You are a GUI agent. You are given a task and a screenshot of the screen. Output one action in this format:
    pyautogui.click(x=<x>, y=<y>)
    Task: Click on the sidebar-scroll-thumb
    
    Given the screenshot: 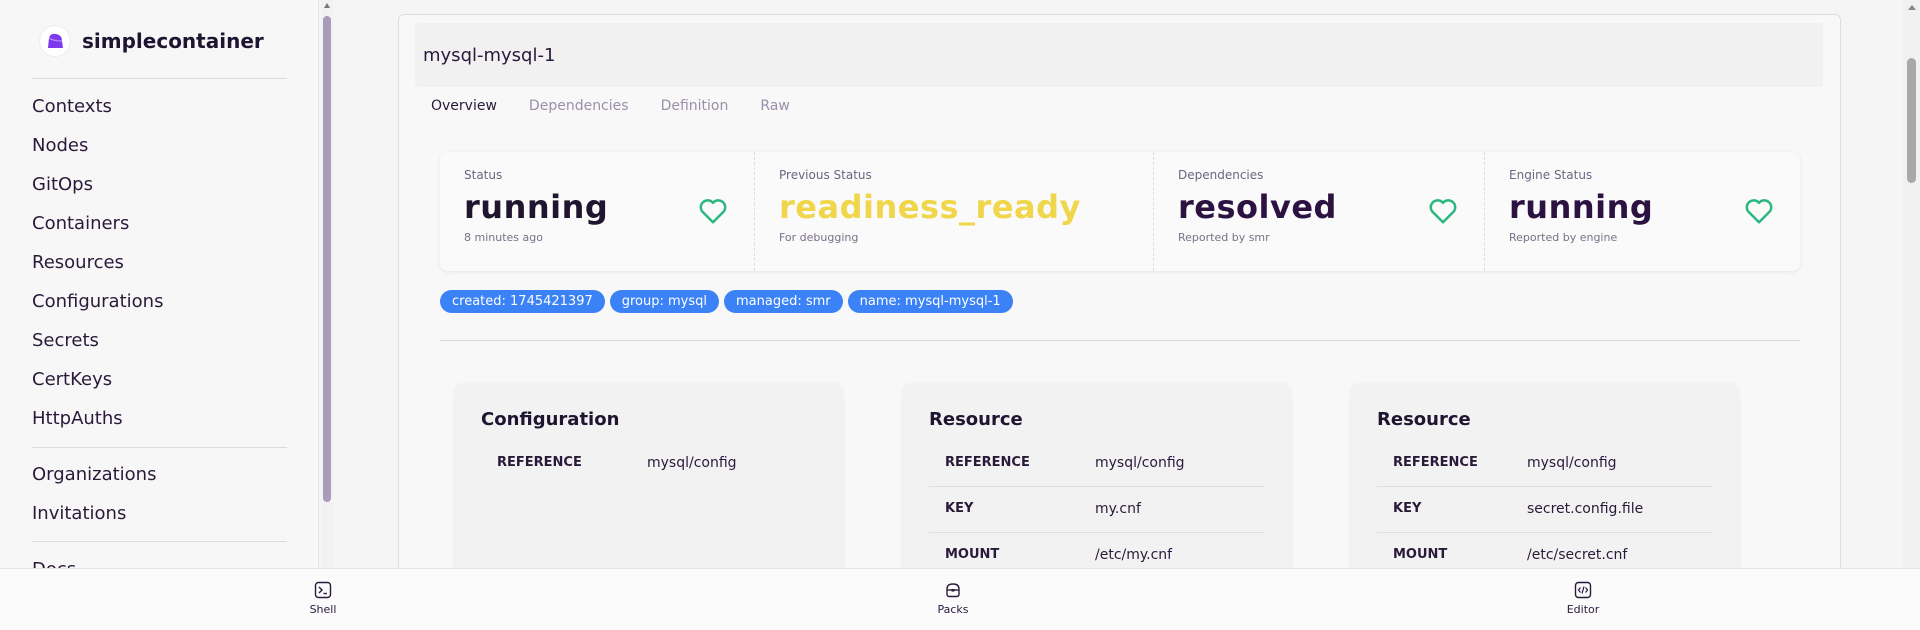 What is the action you would take?
    pyautogui.click(x=327, y=259)
    